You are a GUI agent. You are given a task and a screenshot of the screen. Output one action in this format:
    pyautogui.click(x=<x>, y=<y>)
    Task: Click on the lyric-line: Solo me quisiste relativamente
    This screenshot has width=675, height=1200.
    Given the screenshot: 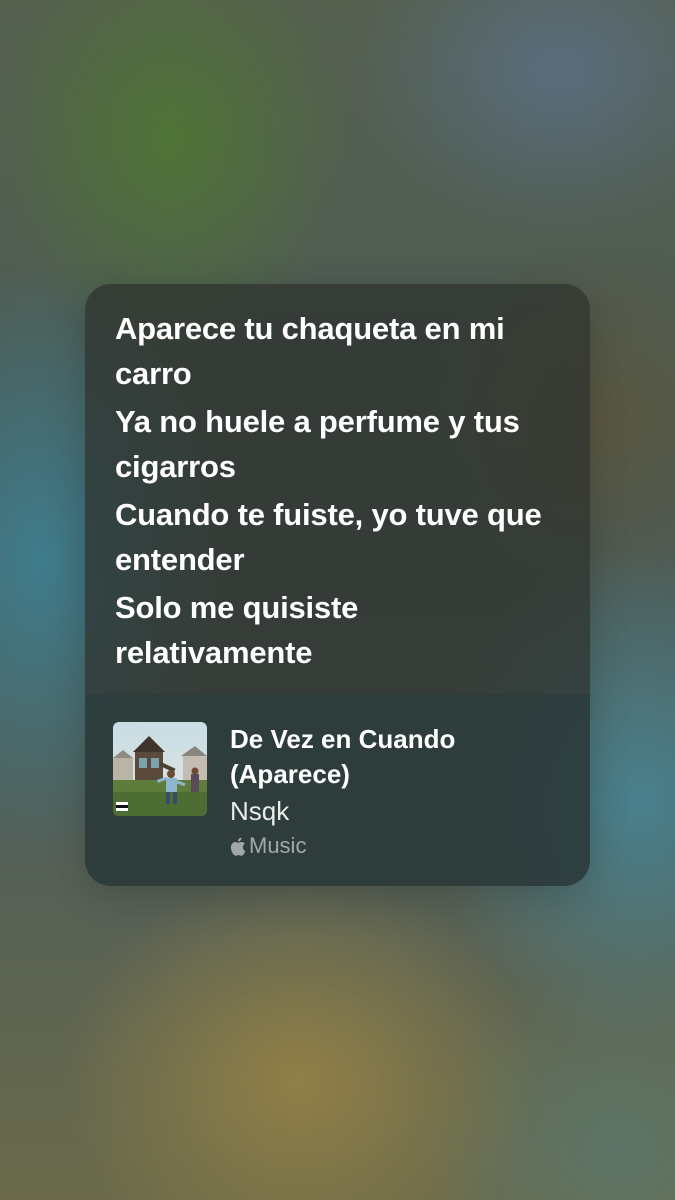 What is the action you would take?
    pyautogui.click(x=237, y=630)
    